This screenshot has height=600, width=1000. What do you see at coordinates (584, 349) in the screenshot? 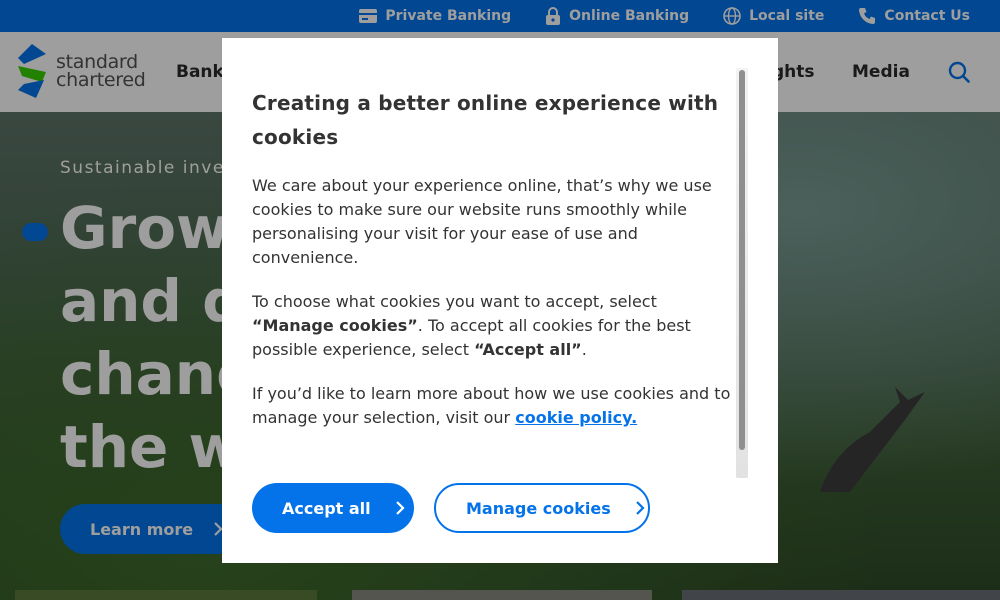
I see `cookie-text: .` at bounding box center [584, 349].